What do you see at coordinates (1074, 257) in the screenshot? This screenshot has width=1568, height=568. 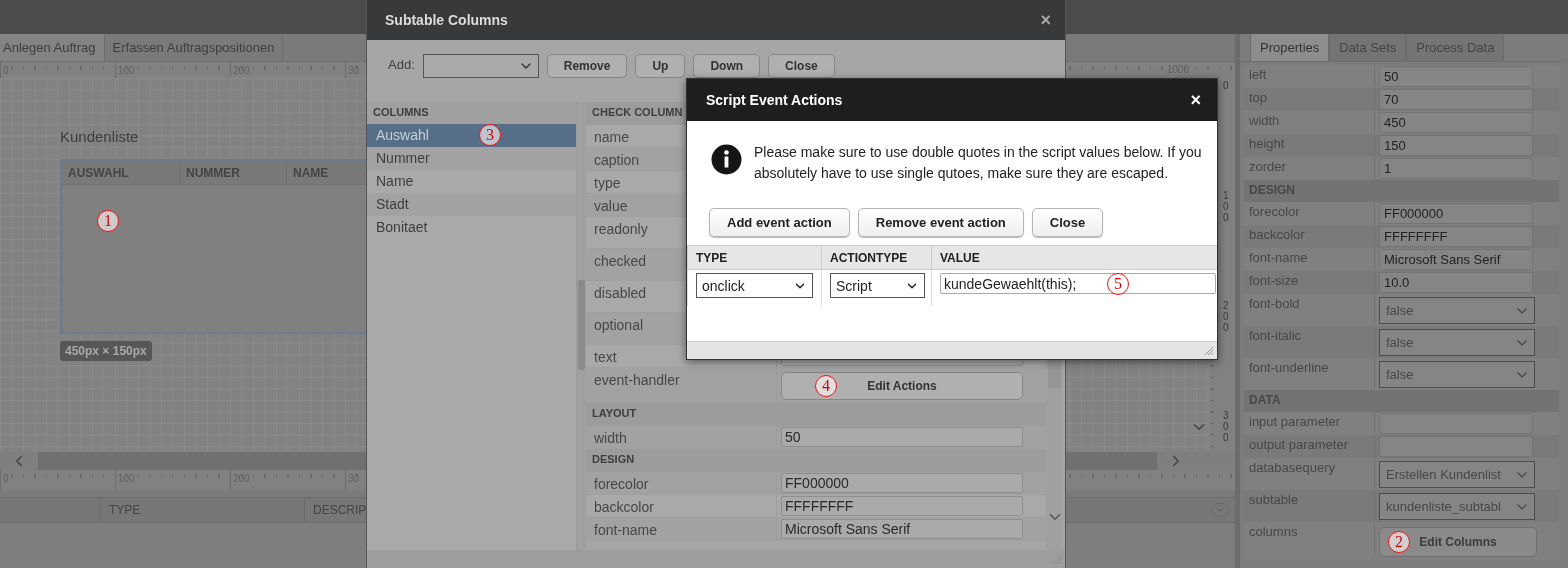 I see `column-header: VALUE` at bounding box center [1074, 257].